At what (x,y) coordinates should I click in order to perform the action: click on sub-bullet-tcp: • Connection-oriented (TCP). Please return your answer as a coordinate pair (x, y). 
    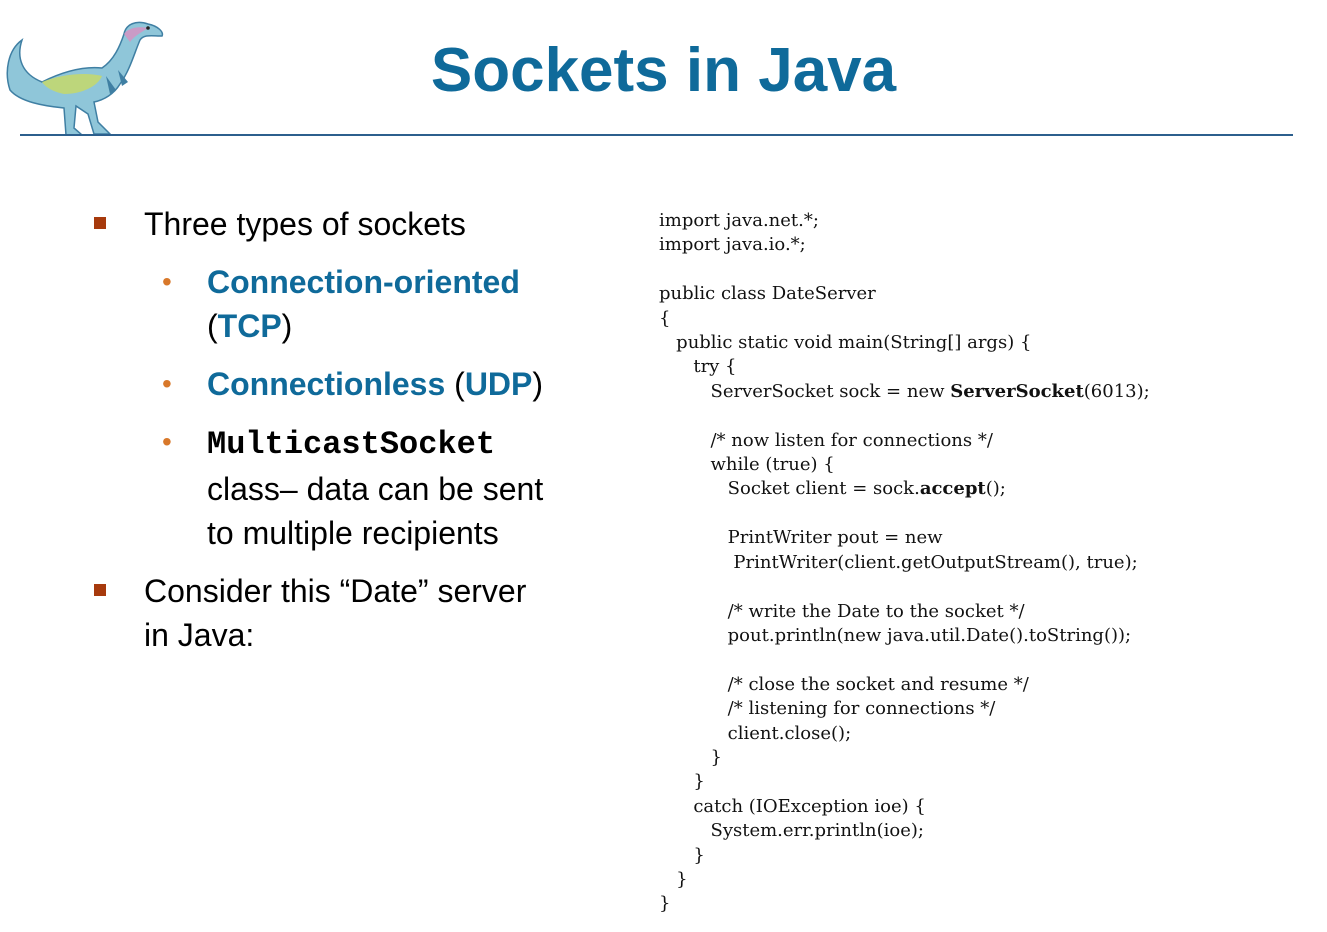
    Looking at the image, I should click on (360, 304).